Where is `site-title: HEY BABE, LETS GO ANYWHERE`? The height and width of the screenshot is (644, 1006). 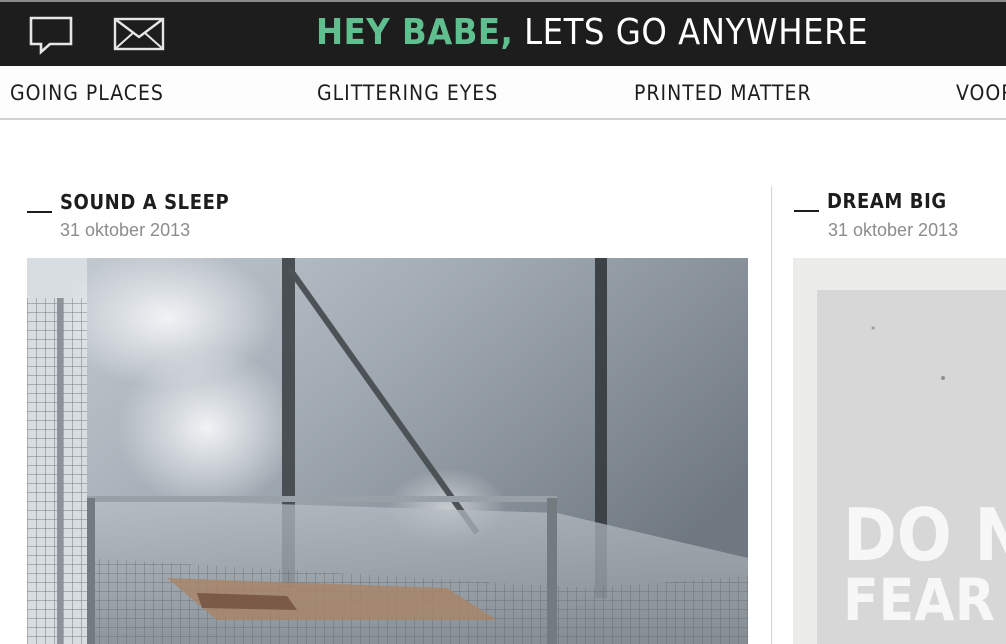
site-title: HEY BABE, LETS GO ANYWHERE is located at coordinates (592, 33).